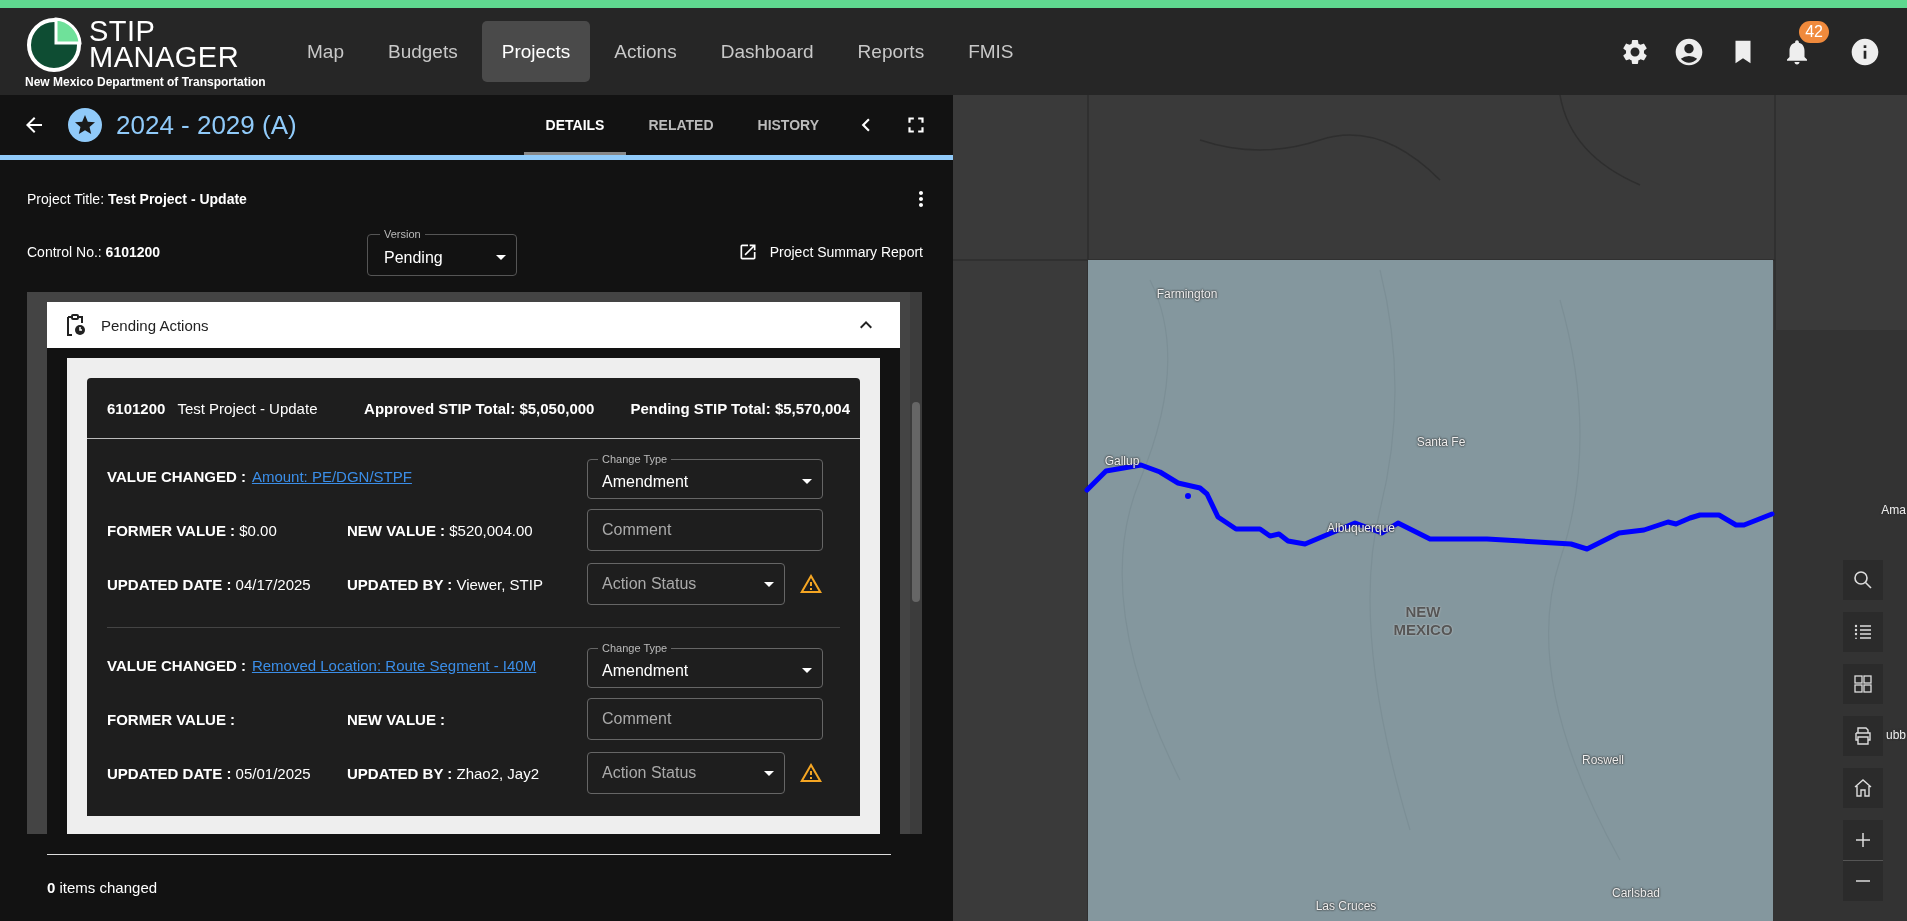 This screenshot has height=921, width=1907. Describe the element at coordinates (891, 51) in the screenshot. I see `nav-tab: Reports` at that location.